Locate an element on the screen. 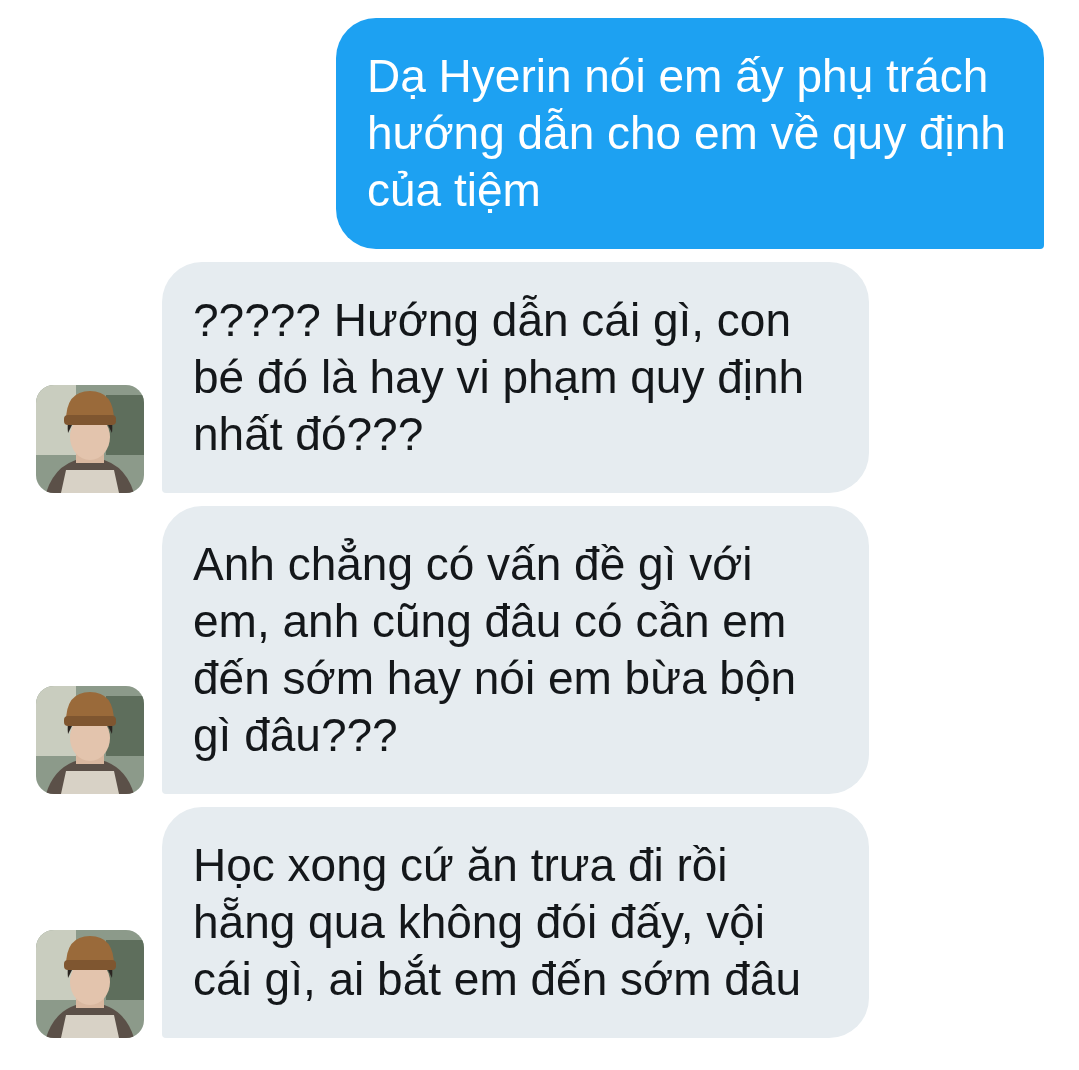  message-bubble: Học xong cứ ăn trưa đi rồi hẵng qua không đói đấy, vội cái gì, ai bắt em đến sớm đâu is located at coordinates (515, 922).